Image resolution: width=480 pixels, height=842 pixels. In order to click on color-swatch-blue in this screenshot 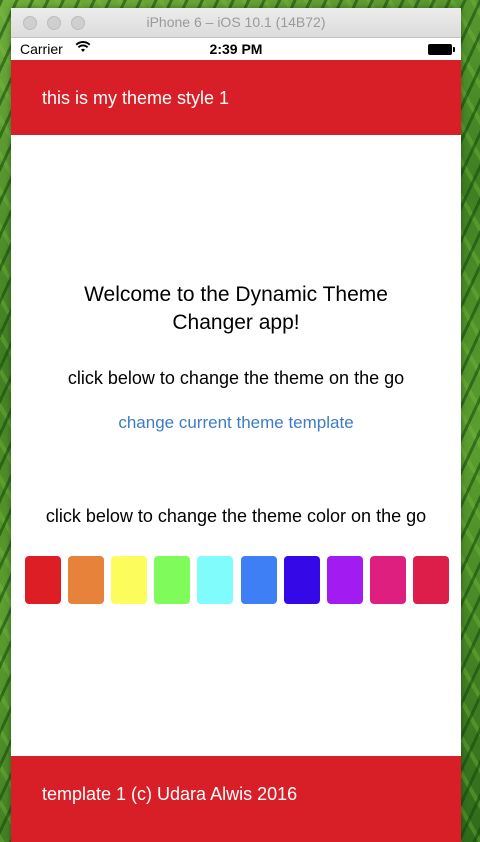, I will do `click(259, 580)`.